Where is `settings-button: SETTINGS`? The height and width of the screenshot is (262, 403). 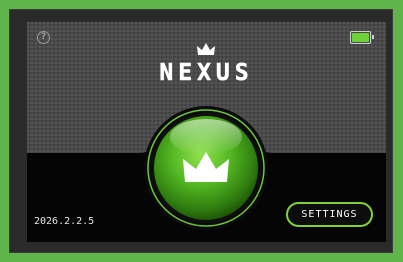
settings-button: SETTINGS is located at coordinates (329, 214).